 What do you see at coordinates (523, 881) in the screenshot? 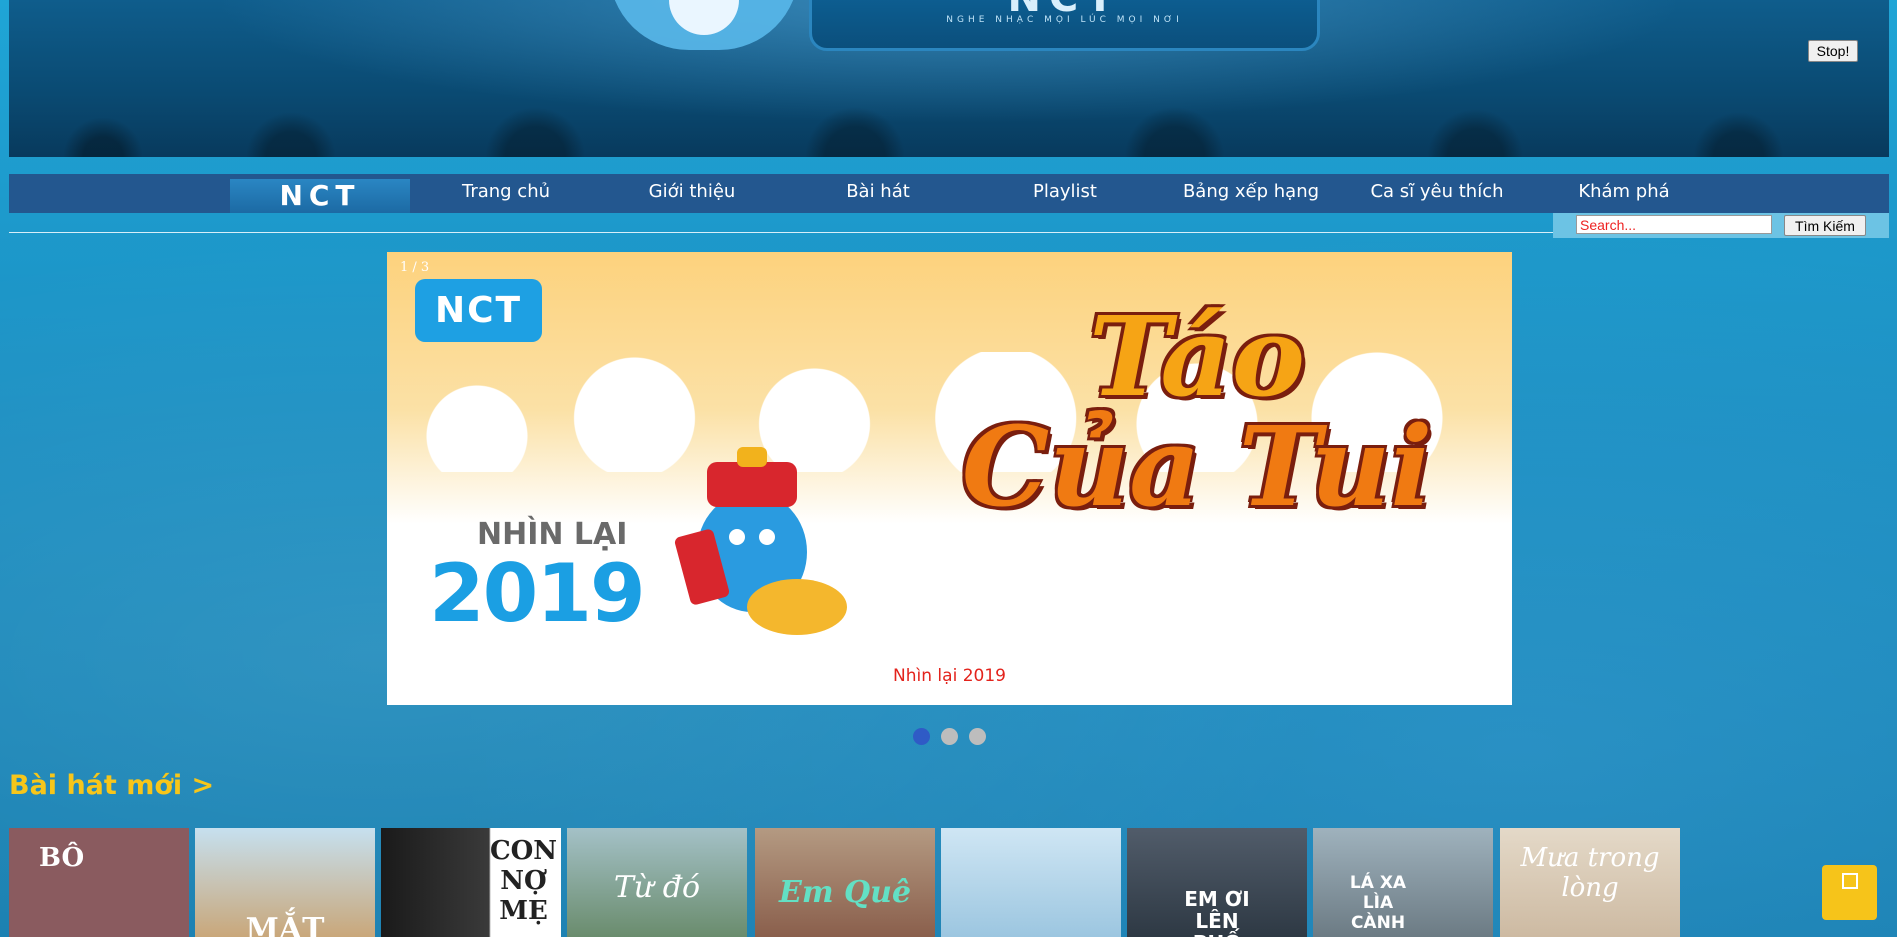
I see `song-thumbnail-text: CON NỢ MẸ` at bounding box center [523, 881].